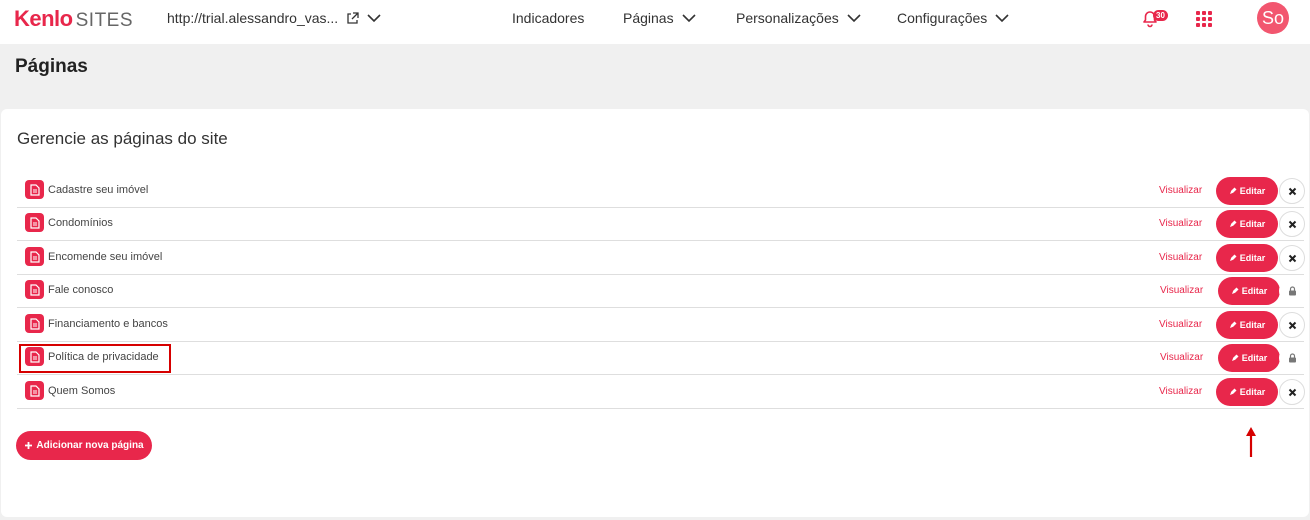 This screenshot has height=520, width=1310. What do you see at coordinates (108, 324) in the screenshot?
I see `page-name: Financiamento e bancos` at bounding box center [108, 324].